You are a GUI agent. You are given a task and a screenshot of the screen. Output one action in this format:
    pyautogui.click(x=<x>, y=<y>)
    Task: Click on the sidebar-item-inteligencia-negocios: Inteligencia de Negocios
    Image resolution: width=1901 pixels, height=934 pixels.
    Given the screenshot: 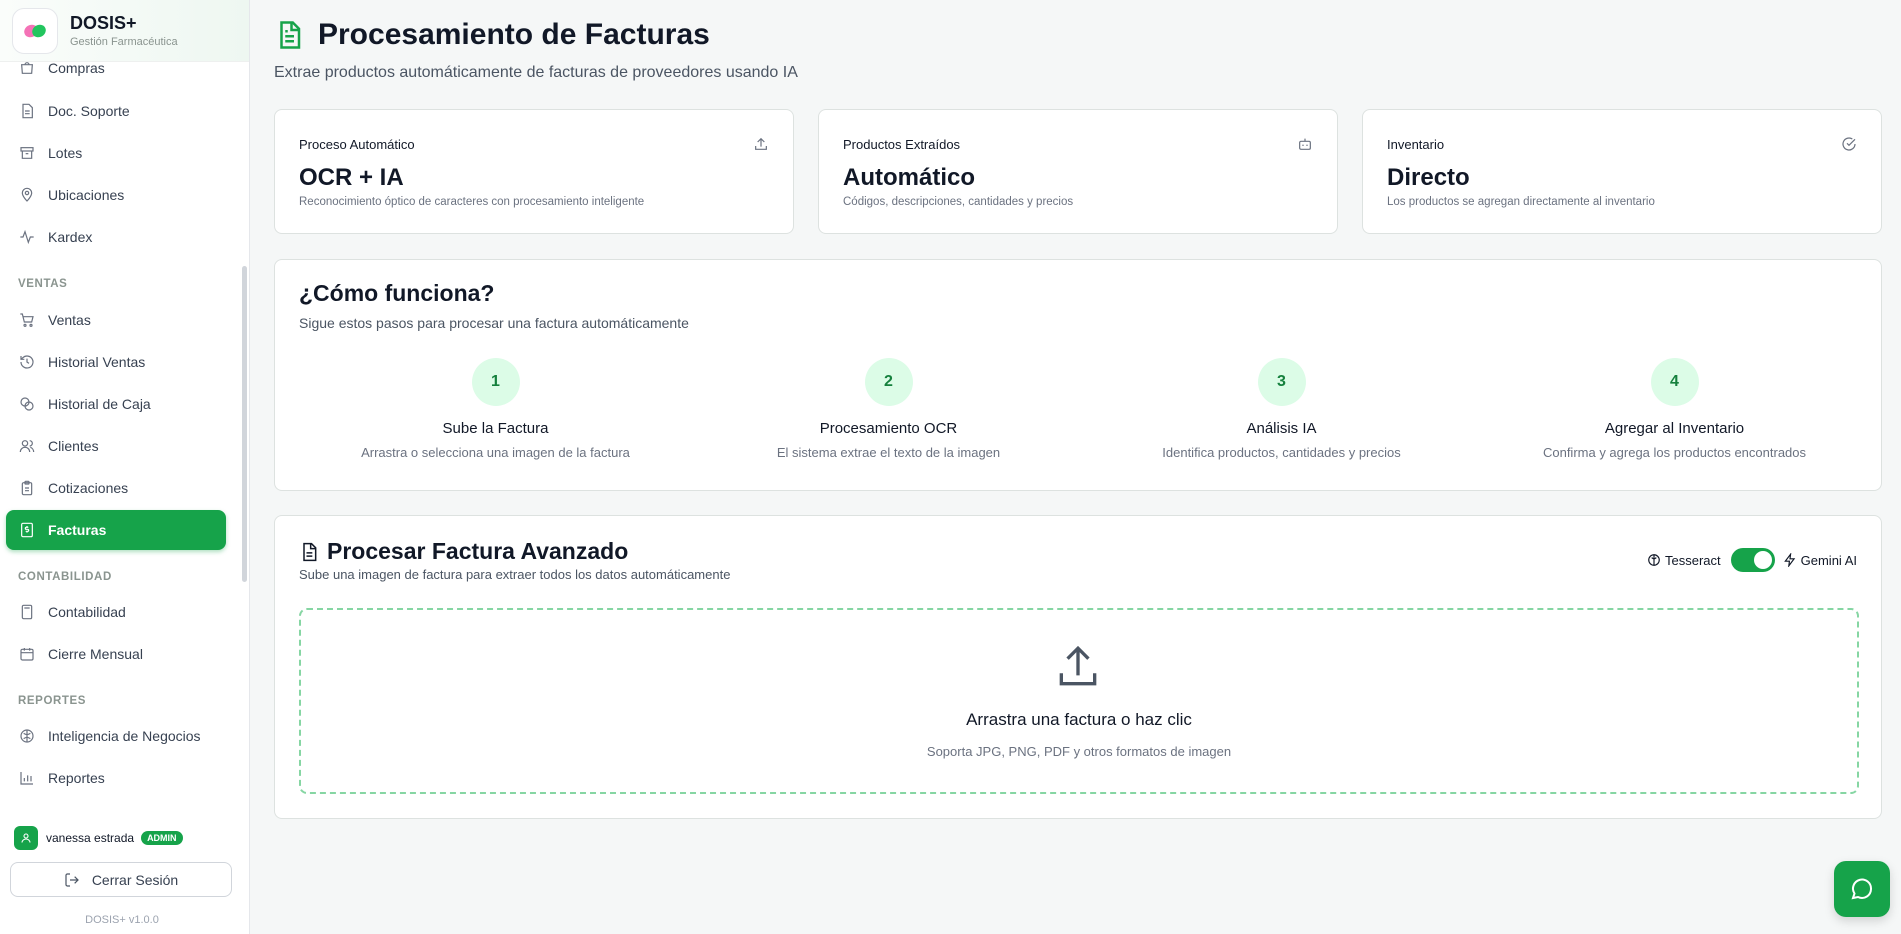 What is the action you would take?
    pyautogui.click(x=116, y=736)
    